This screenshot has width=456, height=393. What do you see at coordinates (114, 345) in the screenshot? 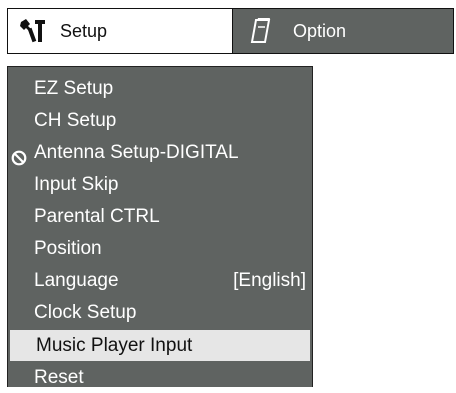
I see `menu-item-label: Music Player Input` at bounding box center [114, 345].